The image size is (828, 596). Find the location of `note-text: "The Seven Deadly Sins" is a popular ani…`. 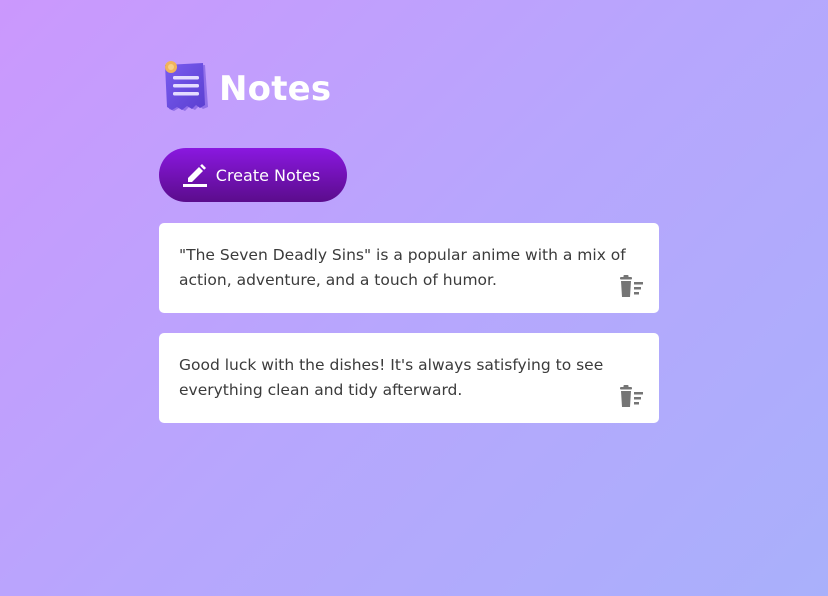

note-text: "The Seven Deadly Sins" is a popular ani… is located at coordinates (406, 268).